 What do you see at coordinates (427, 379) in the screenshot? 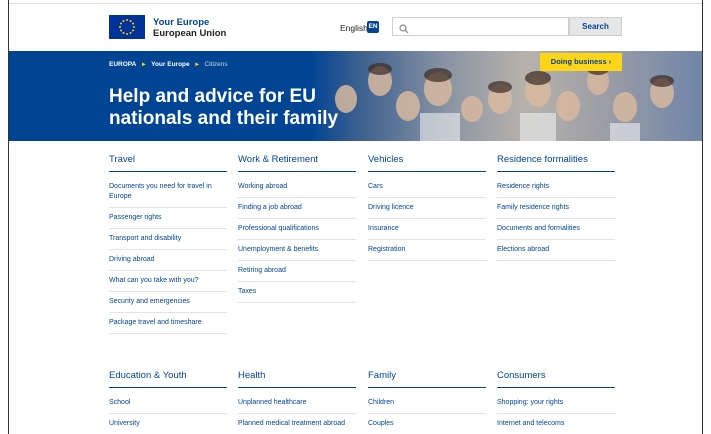
I see `section-title: Family` at bounding box center [427, 379].